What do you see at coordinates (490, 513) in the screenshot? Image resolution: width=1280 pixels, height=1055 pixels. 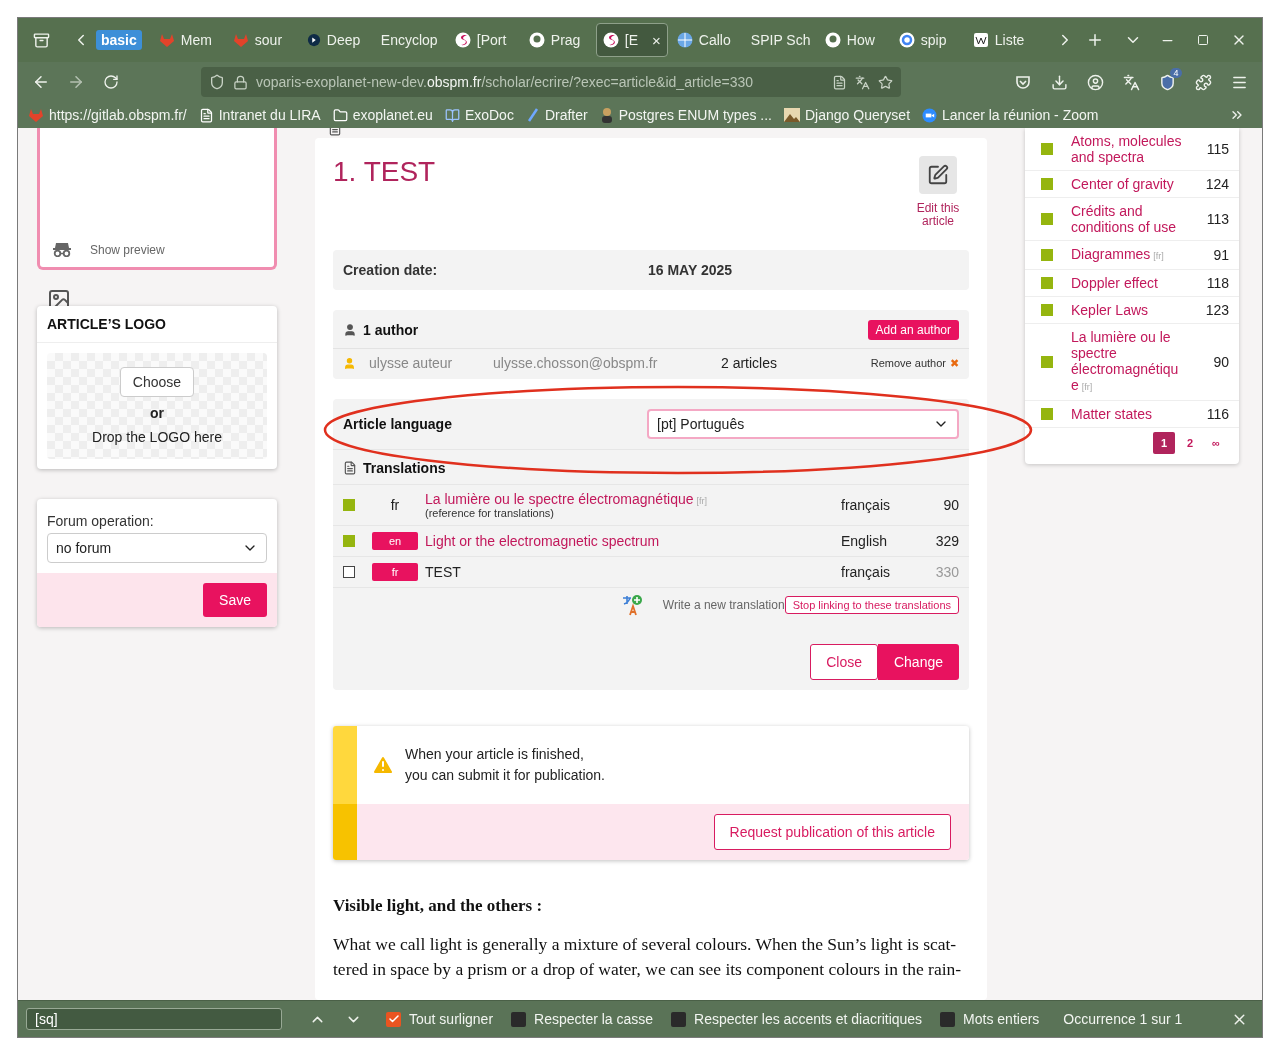 I see `translation-note: (reference for translations)` at bounding box center [490, 513].